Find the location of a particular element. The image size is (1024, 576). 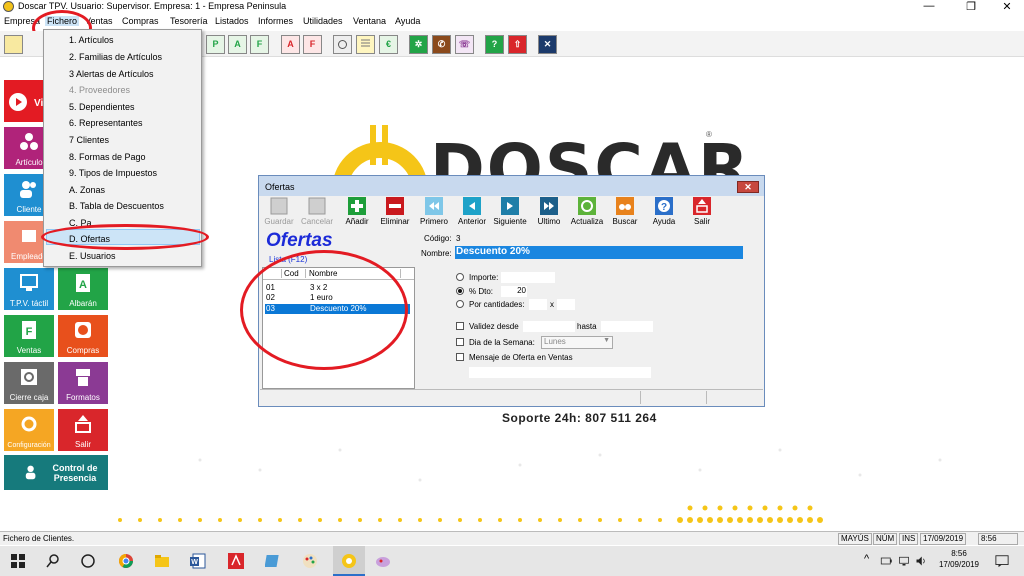

dialog-statusbar is located at coordinates (511, 397).